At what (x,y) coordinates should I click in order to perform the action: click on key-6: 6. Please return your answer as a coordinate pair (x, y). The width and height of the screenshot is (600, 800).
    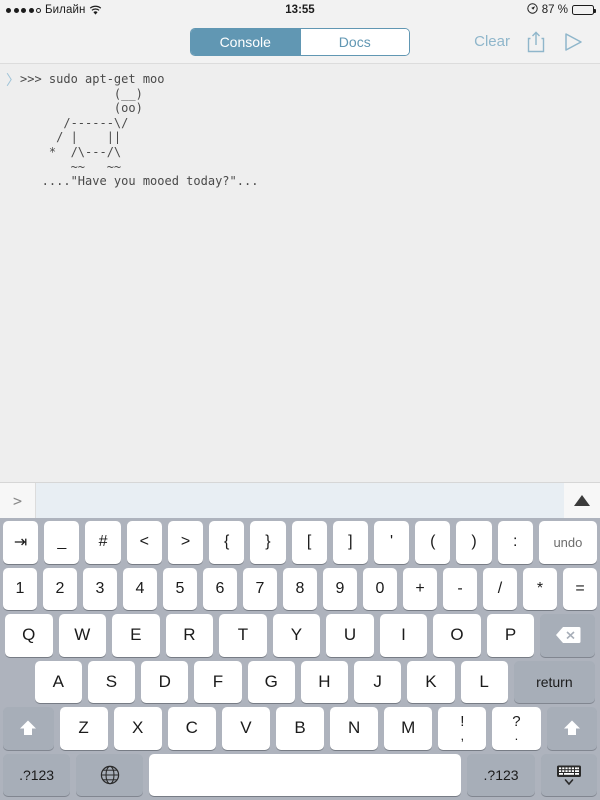
    Looking at the image, I should click on (220, 588).